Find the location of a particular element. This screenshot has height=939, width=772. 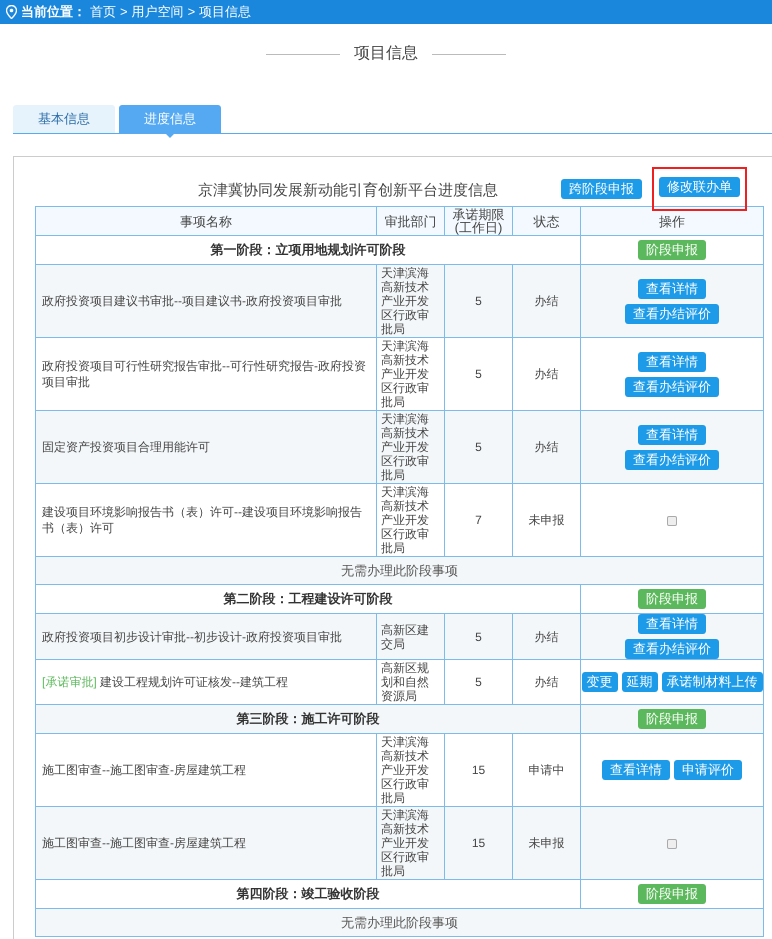

stage-title: 第二阶段：工程建设许可阶段 is located at coordinates (308, 598).